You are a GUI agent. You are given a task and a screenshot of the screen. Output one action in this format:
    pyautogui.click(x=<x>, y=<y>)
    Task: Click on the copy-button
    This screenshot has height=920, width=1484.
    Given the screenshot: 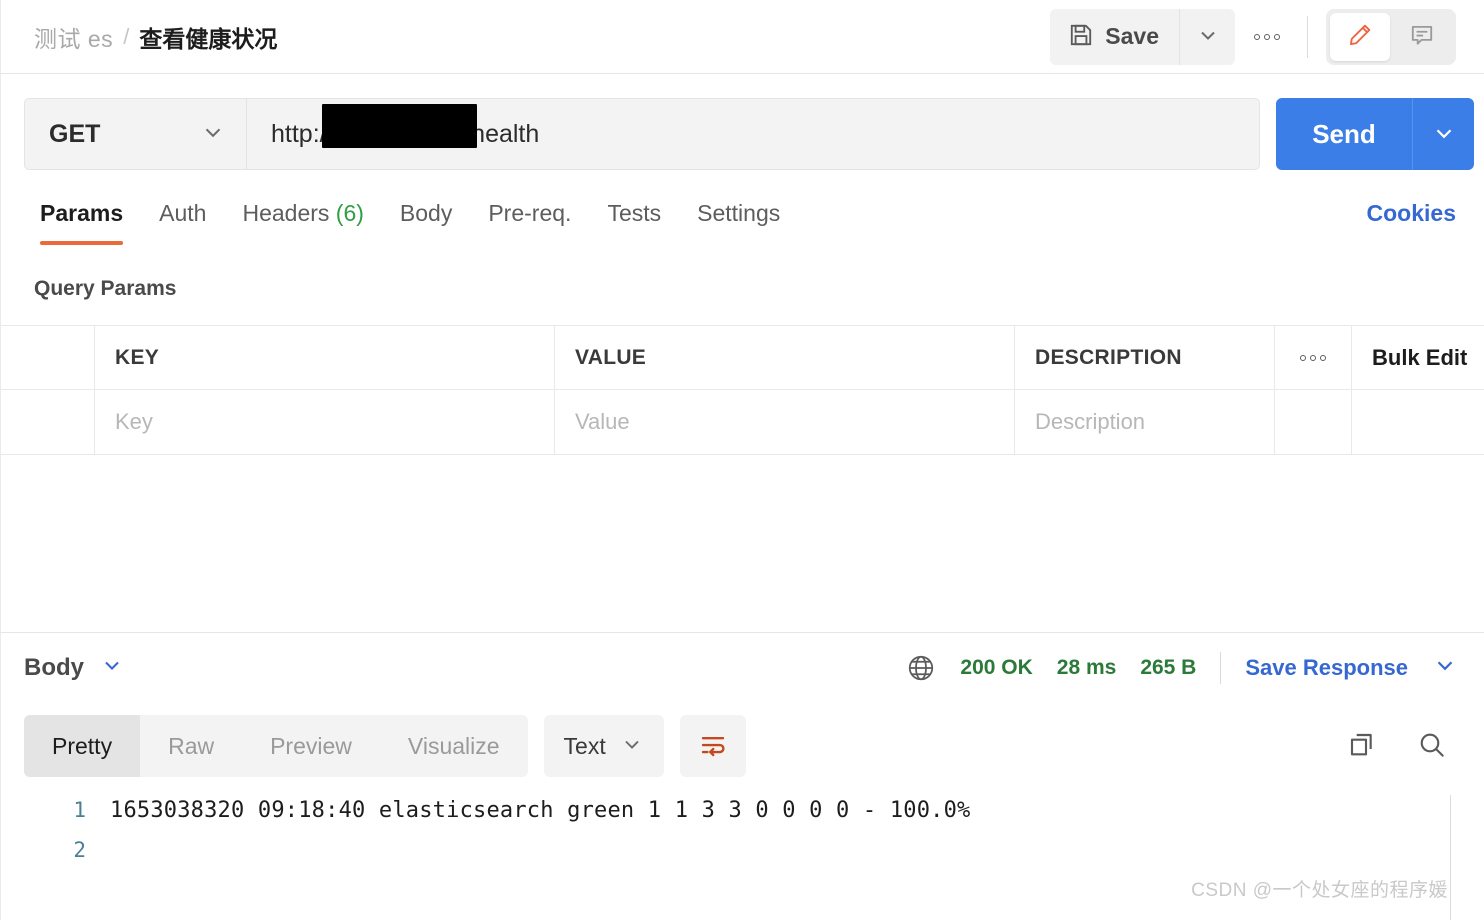 What is the action you would take?
    pyautogui.click(x=1362, y=746)
    